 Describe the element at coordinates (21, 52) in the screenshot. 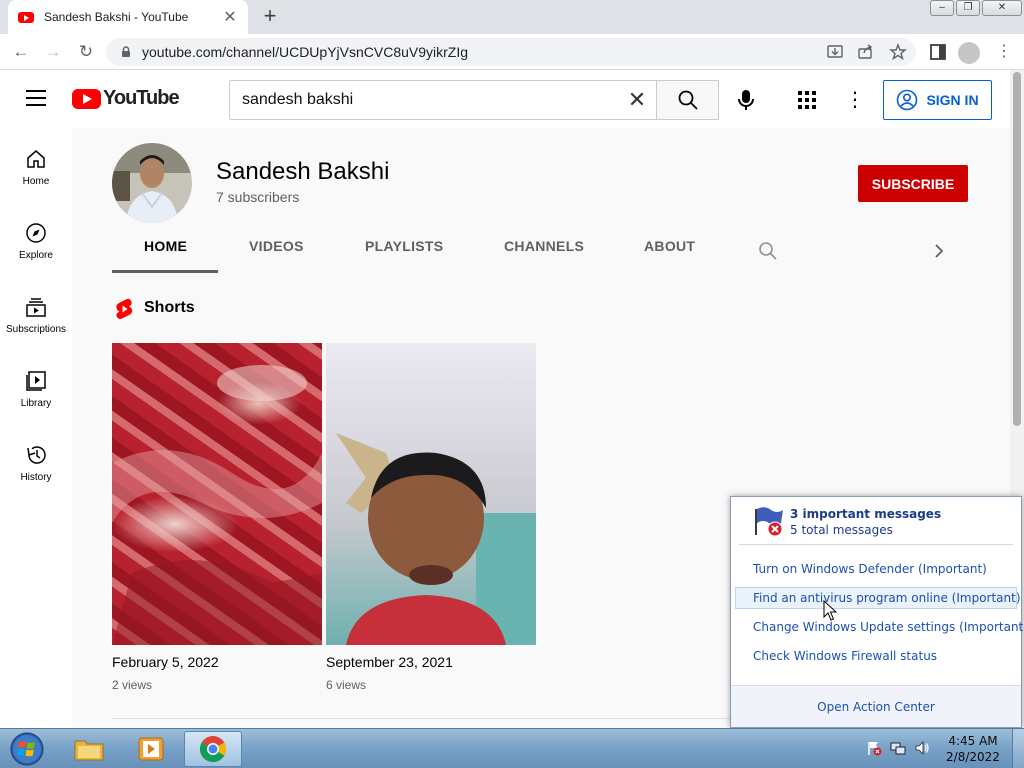

I see `back-button: ←` at that location.